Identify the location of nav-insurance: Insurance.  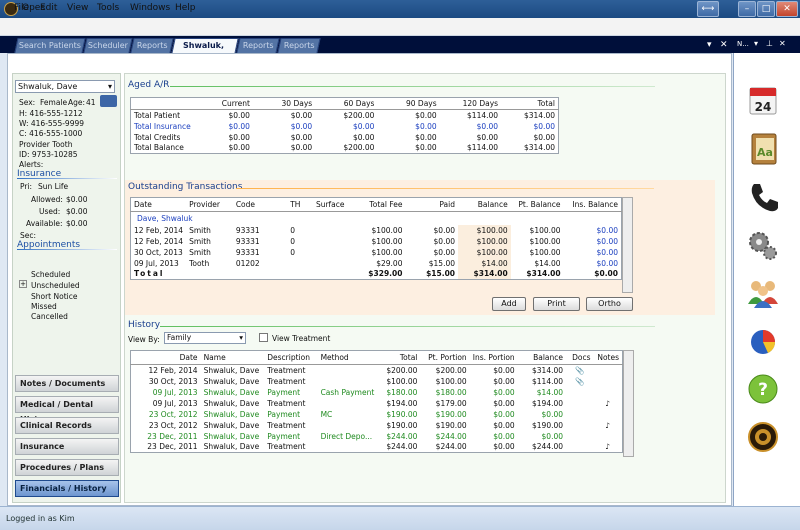
(67, 446).